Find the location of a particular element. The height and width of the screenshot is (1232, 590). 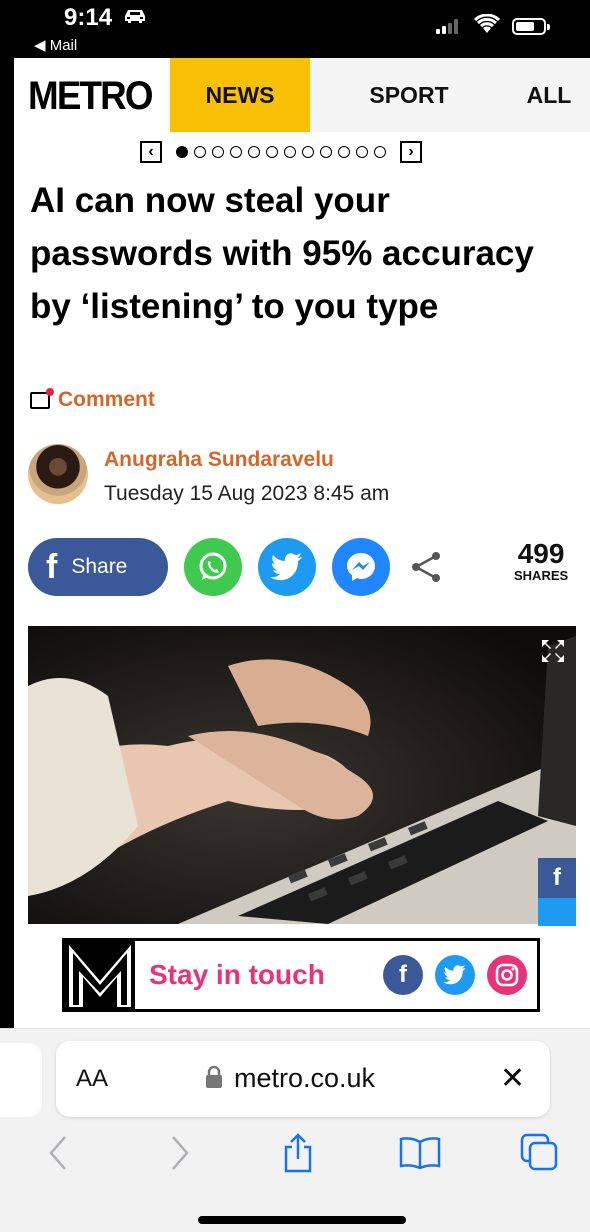

share-more-icon is located at coordinates (427, 569).